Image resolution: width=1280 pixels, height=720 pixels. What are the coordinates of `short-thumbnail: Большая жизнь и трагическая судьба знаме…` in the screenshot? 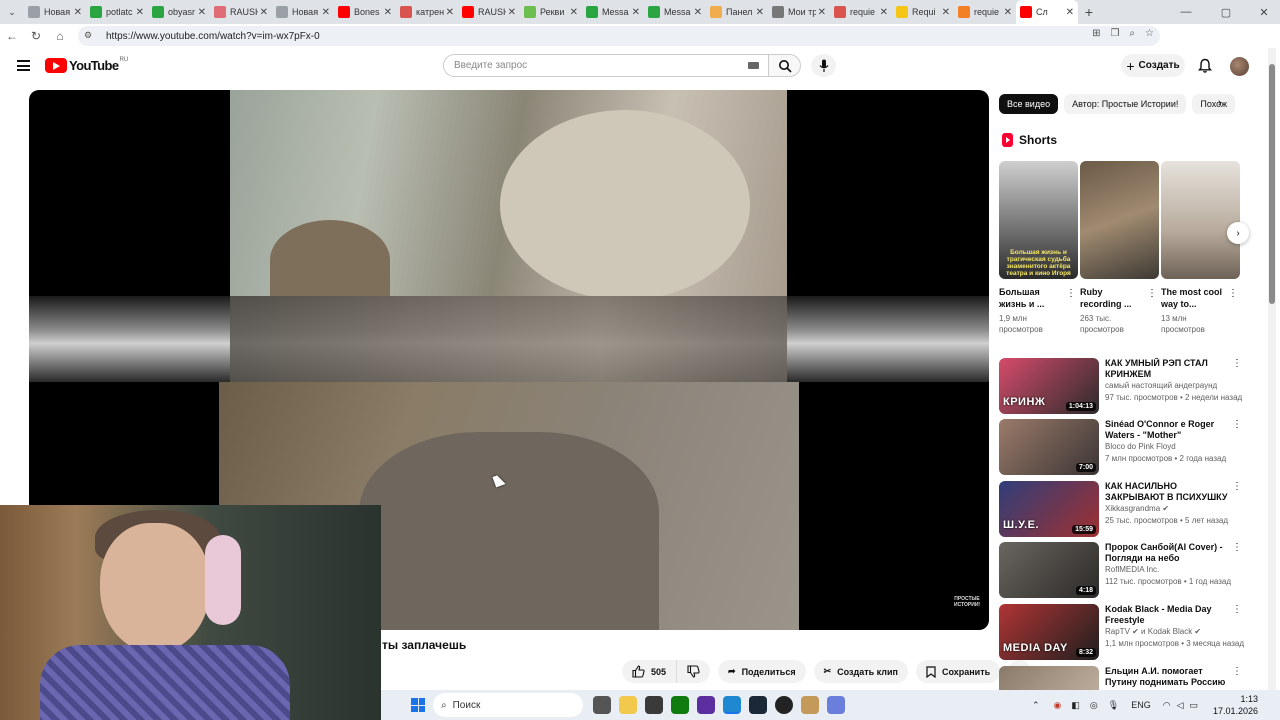 It's located at (1038, 220).